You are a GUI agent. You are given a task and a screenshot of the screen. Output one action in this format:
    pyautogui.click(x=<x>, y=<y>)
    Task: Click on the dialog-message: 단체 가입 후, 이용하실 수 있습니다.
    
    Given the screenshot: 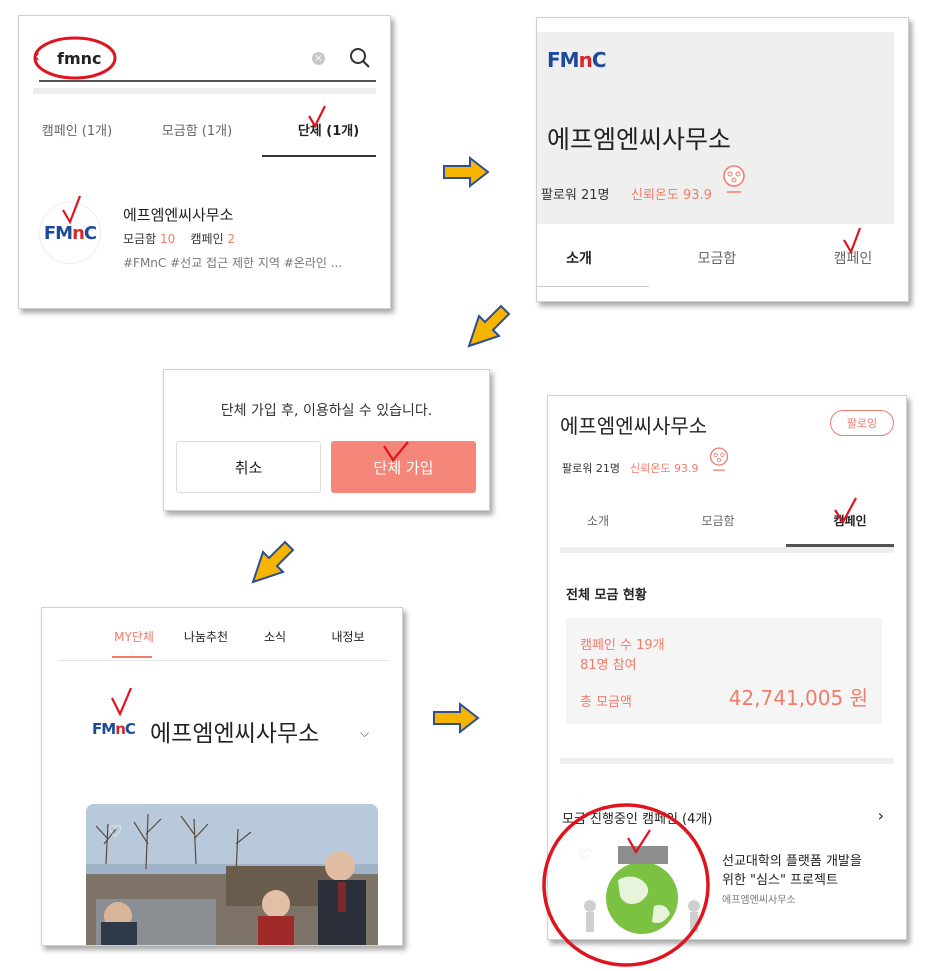 What is the action you would take?
    pyautogui.click(x=326, y=411)
    